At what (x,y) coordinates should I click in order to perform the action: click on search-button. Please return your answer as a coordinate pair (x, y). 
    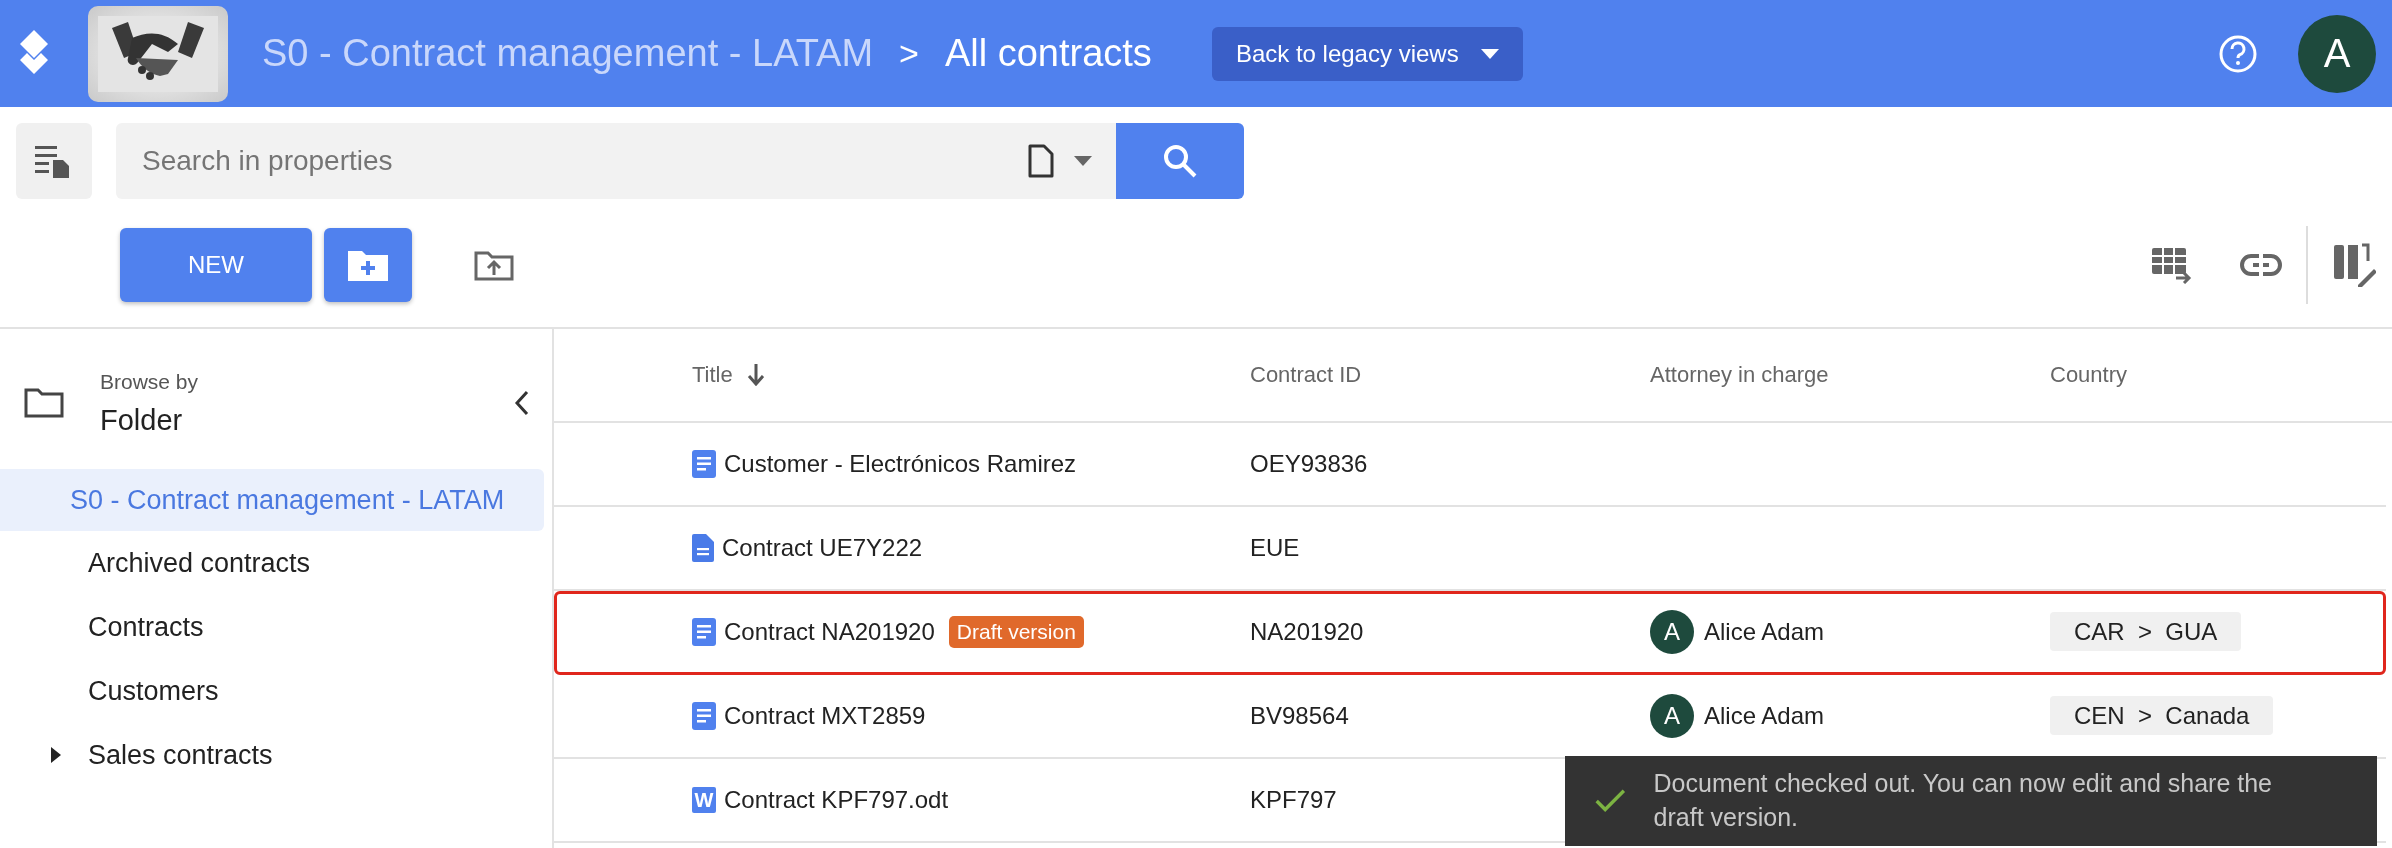
    Looking at the image, I should click on (1180, 161).